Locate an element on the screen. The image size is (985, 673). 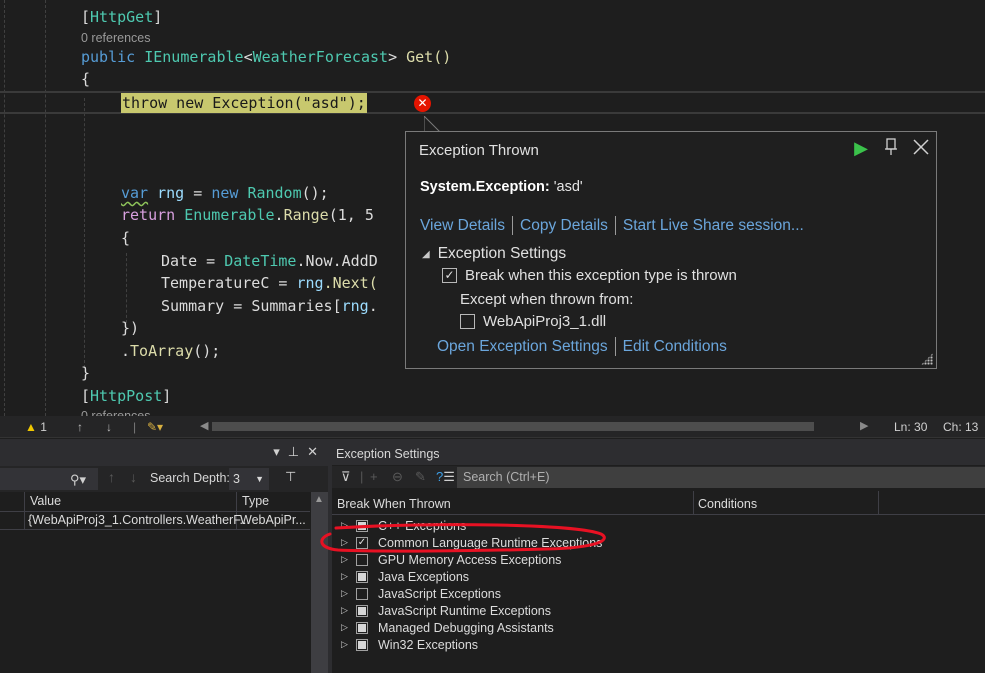
edit-pencil-icon: ✎ is located at coordinates (420, 477).